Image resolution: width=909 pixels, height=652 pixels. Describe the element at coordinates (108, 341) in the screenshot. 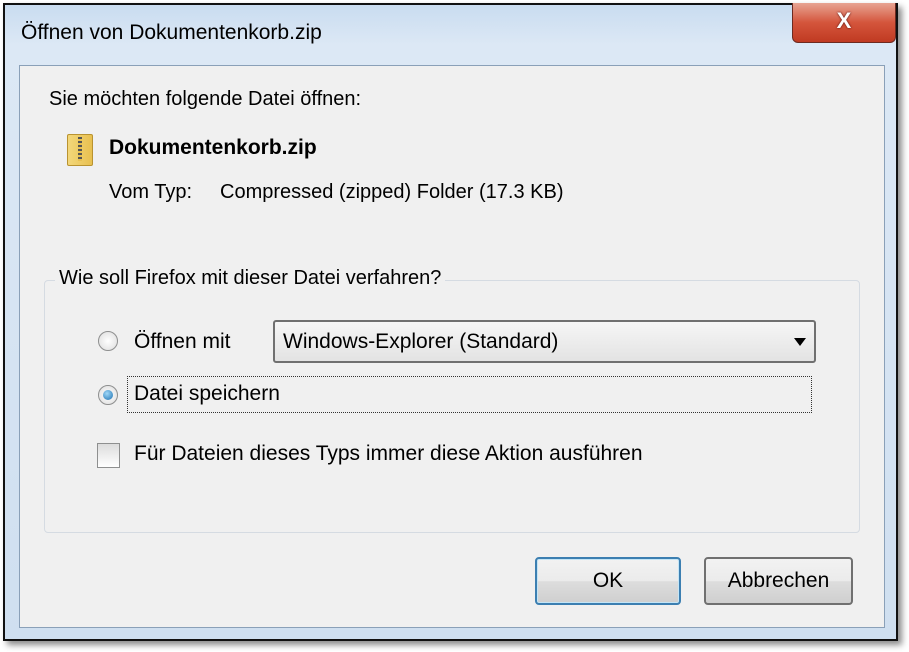

I see `open-with-radio` at that location.